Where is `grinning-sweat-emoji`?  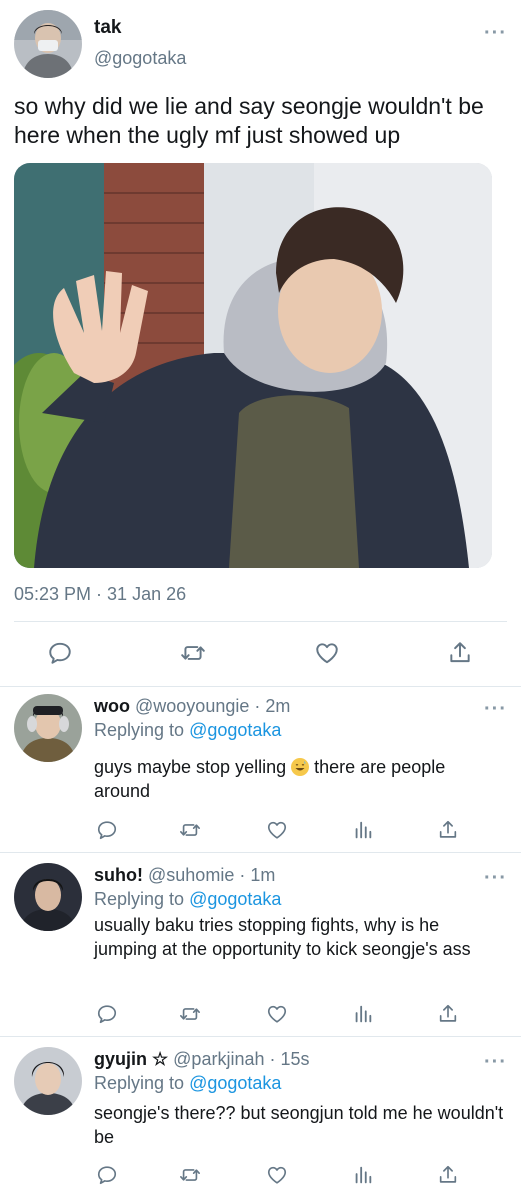 grinning-sweat-emoji is located at coordinates (300, 767).